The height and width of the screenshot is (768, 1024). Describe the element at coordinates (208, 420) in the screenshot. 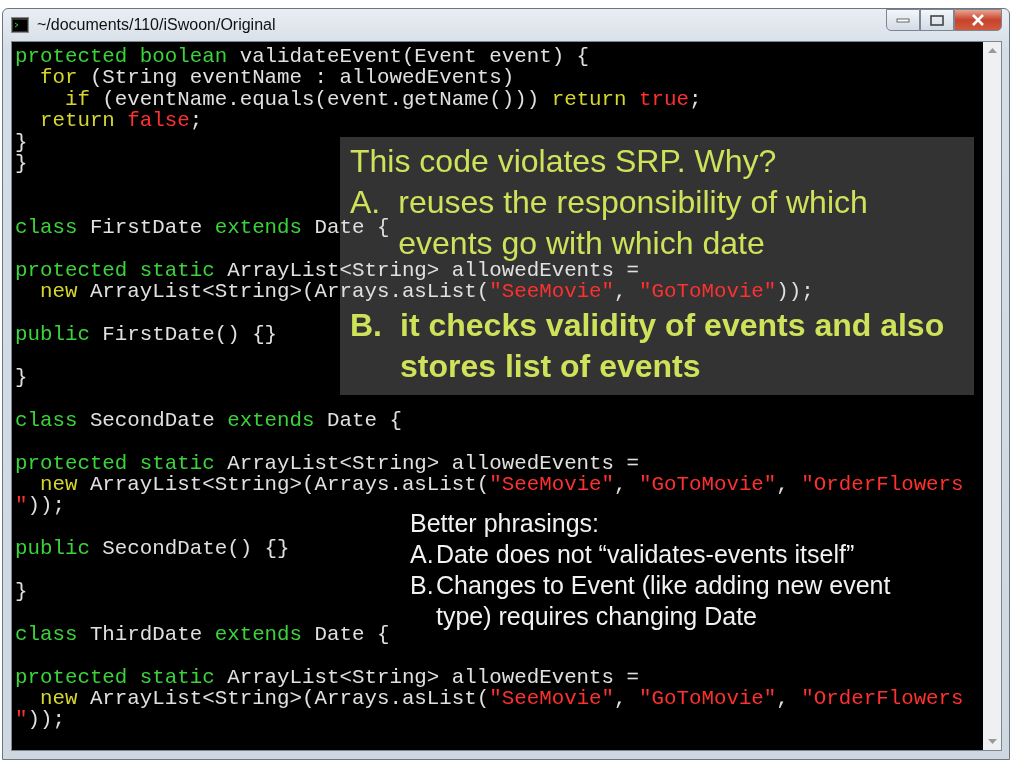

I see `code-line: class SecondDate extends Date {` at that location.